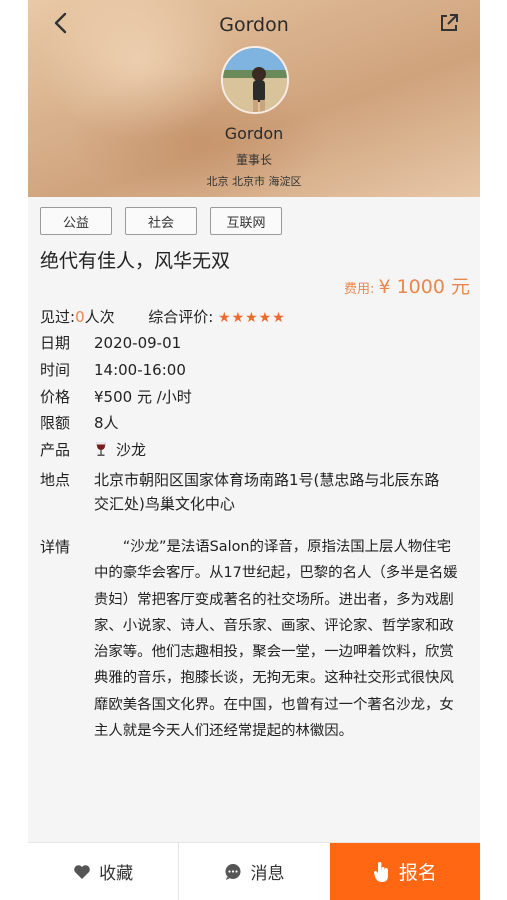  I want to click on date-value: 2020-09-01, so click(138, 343).